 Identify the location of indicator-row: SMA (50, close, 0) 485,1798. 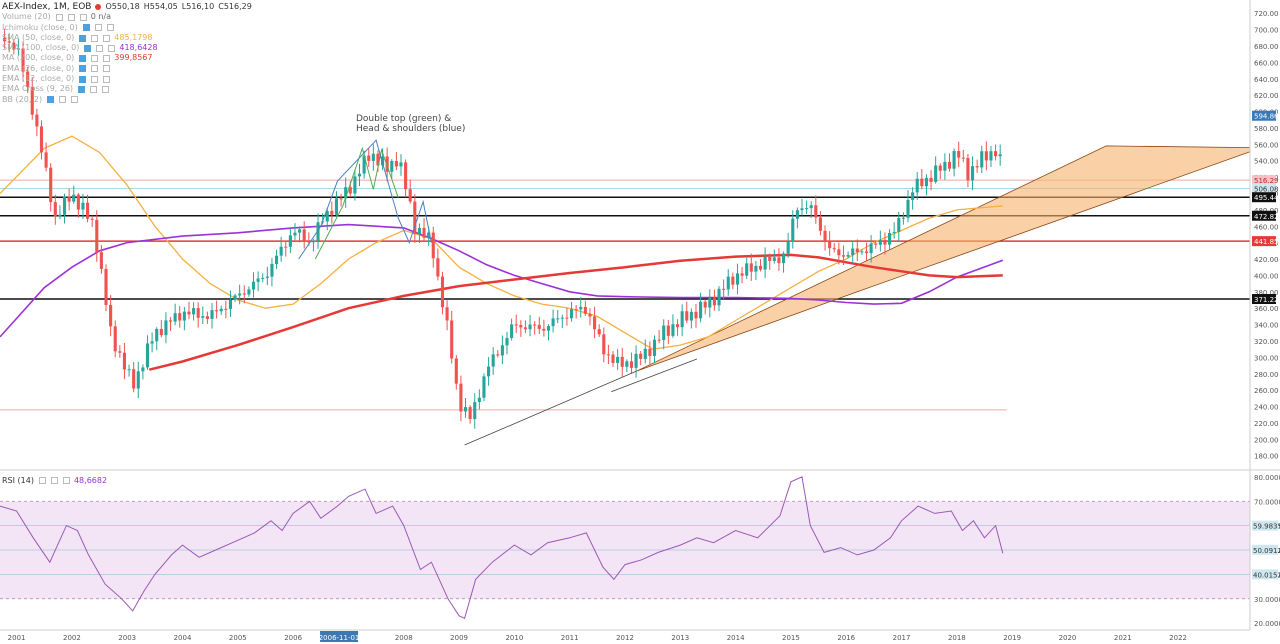
(127, 38).